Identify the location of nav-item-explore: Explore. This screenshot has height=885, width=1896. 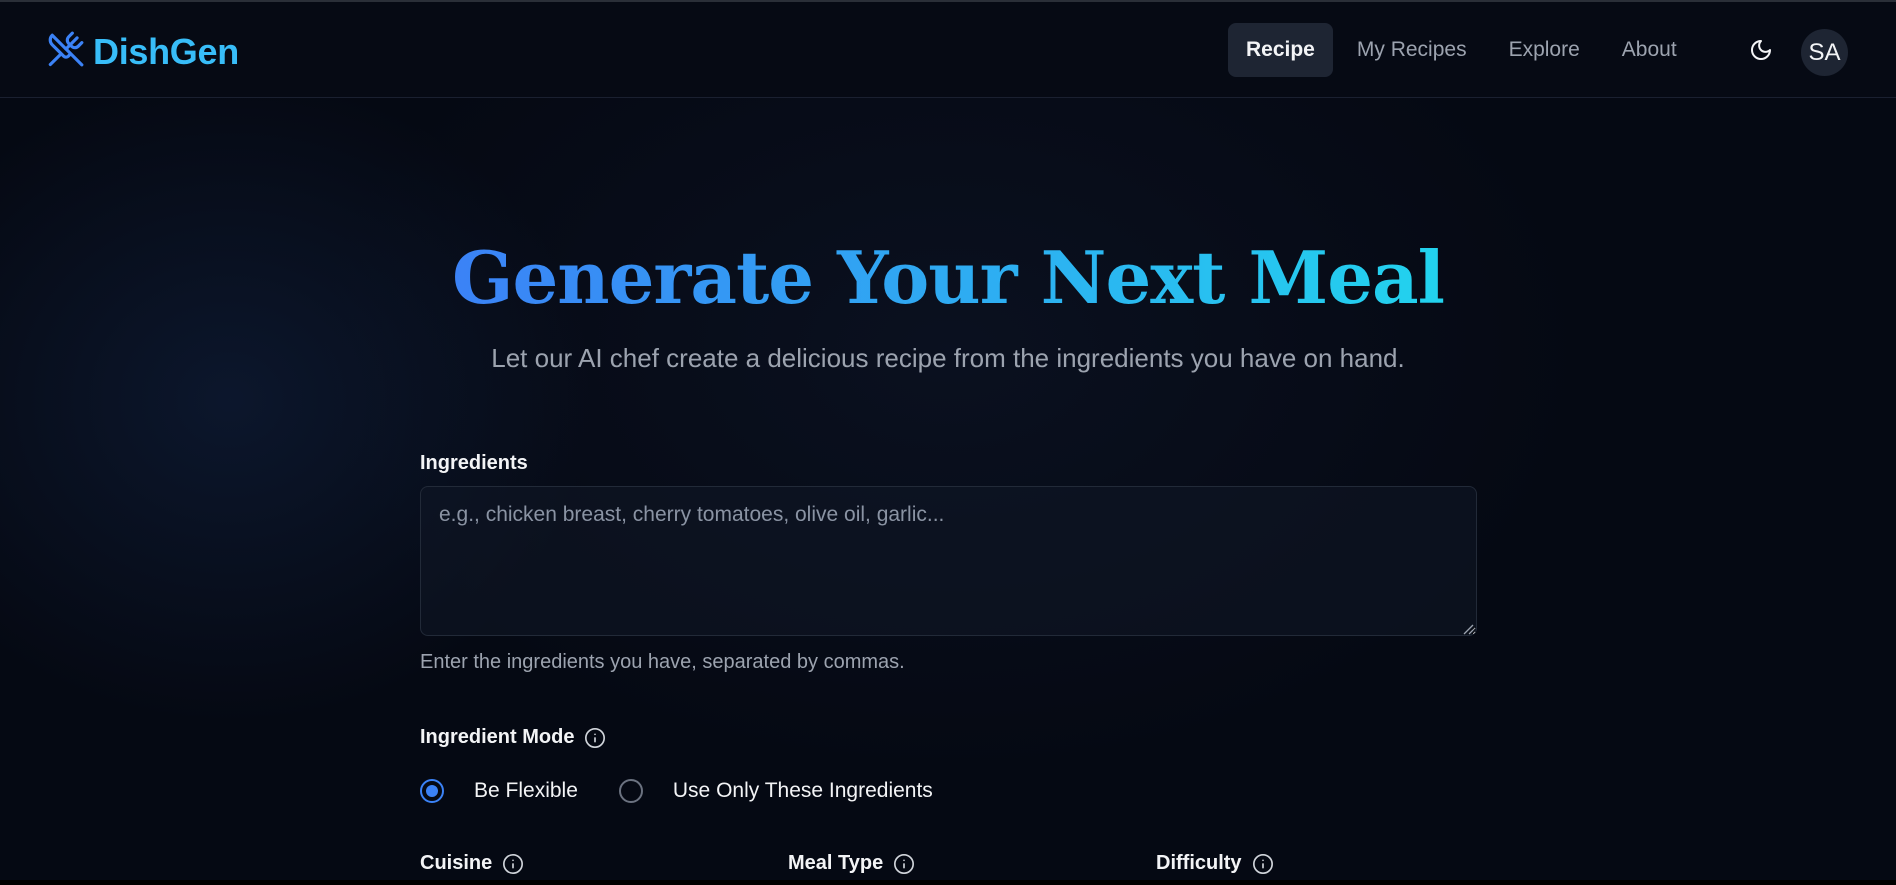
(1544, 50).